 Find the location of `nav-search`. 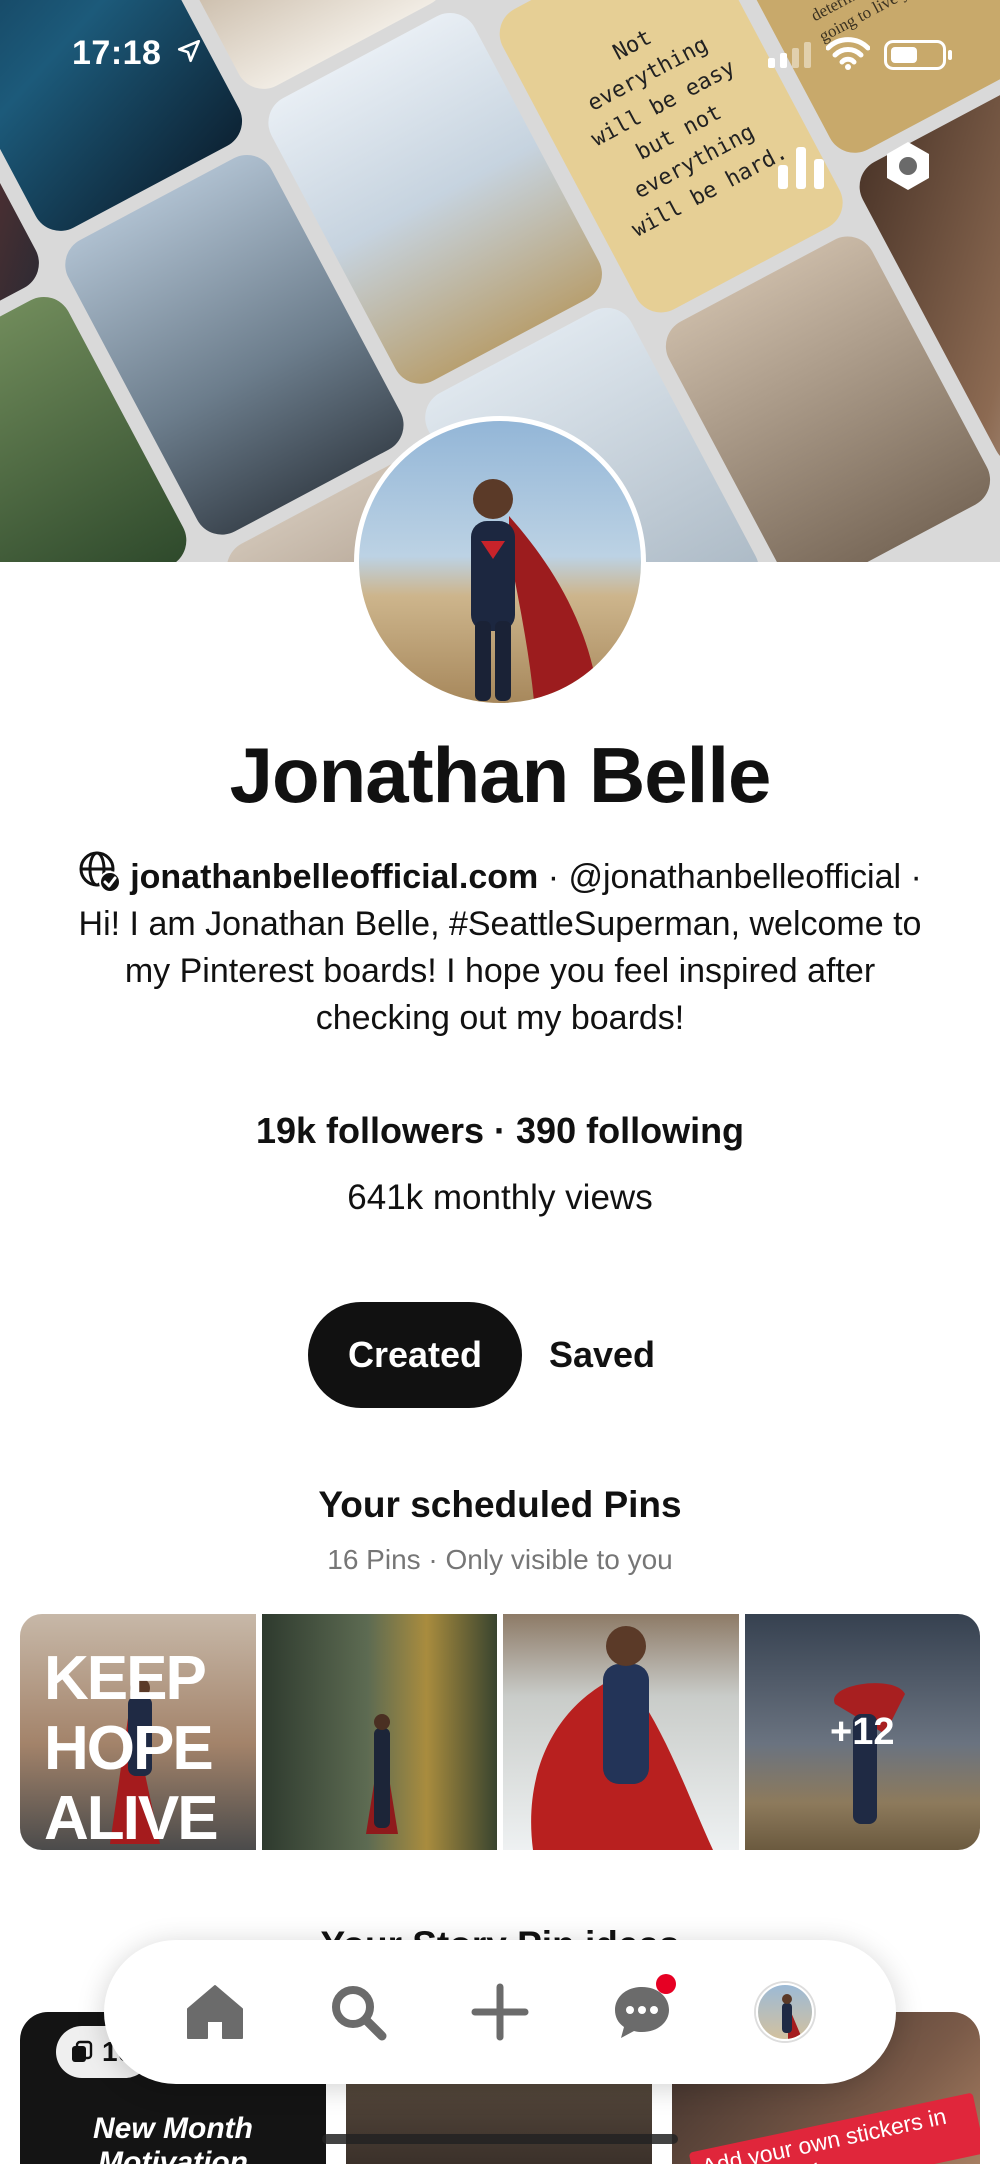

nav-search is located at coordinates (358, 2012).